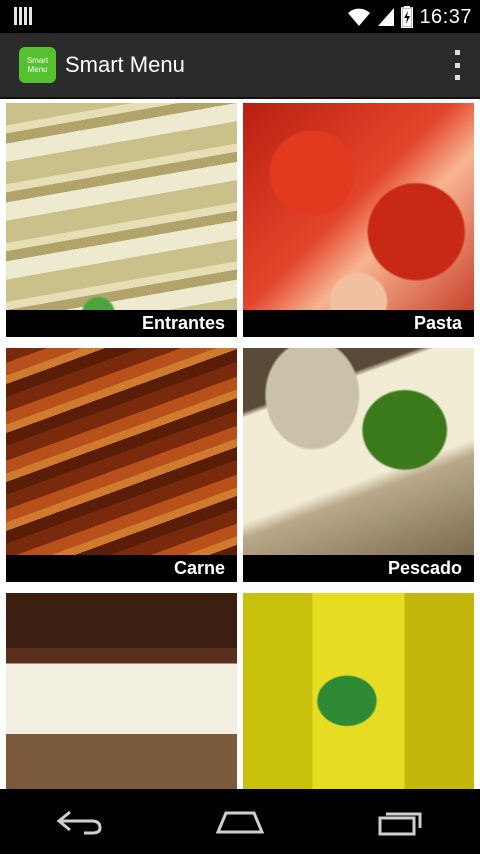 Image resolution: width=480 pixels, height=854 pixels. I want to click on back-icon, so click(79, 822).